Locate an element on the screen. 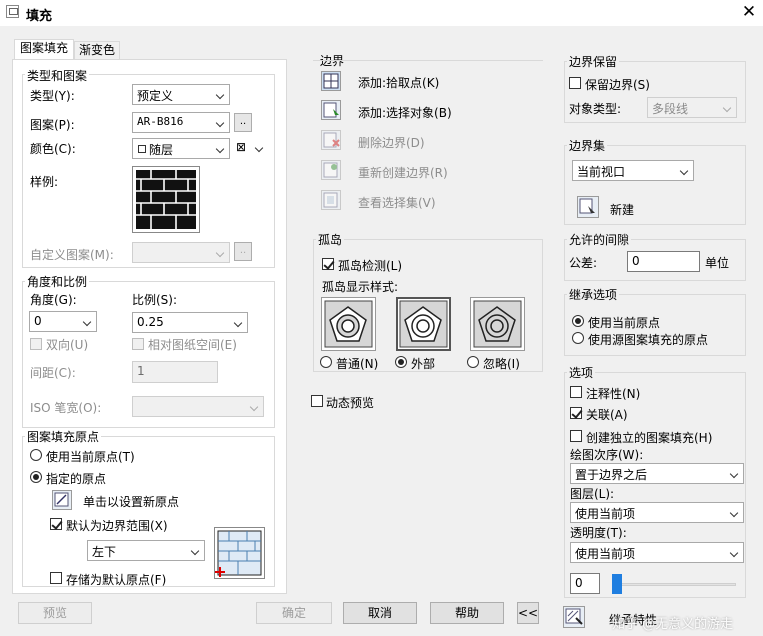 The width and height of the screenshot is (763, 636). pick-origin-icon is located at coordinates (61, 499).